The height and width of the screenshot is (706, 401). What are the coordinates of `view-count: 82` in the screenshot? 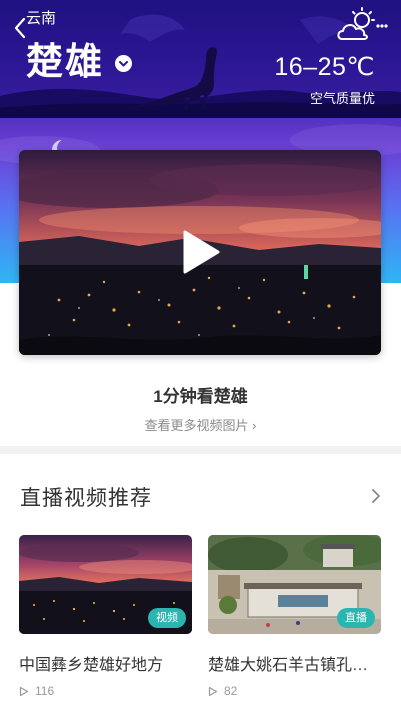 It's located at (294, 691).